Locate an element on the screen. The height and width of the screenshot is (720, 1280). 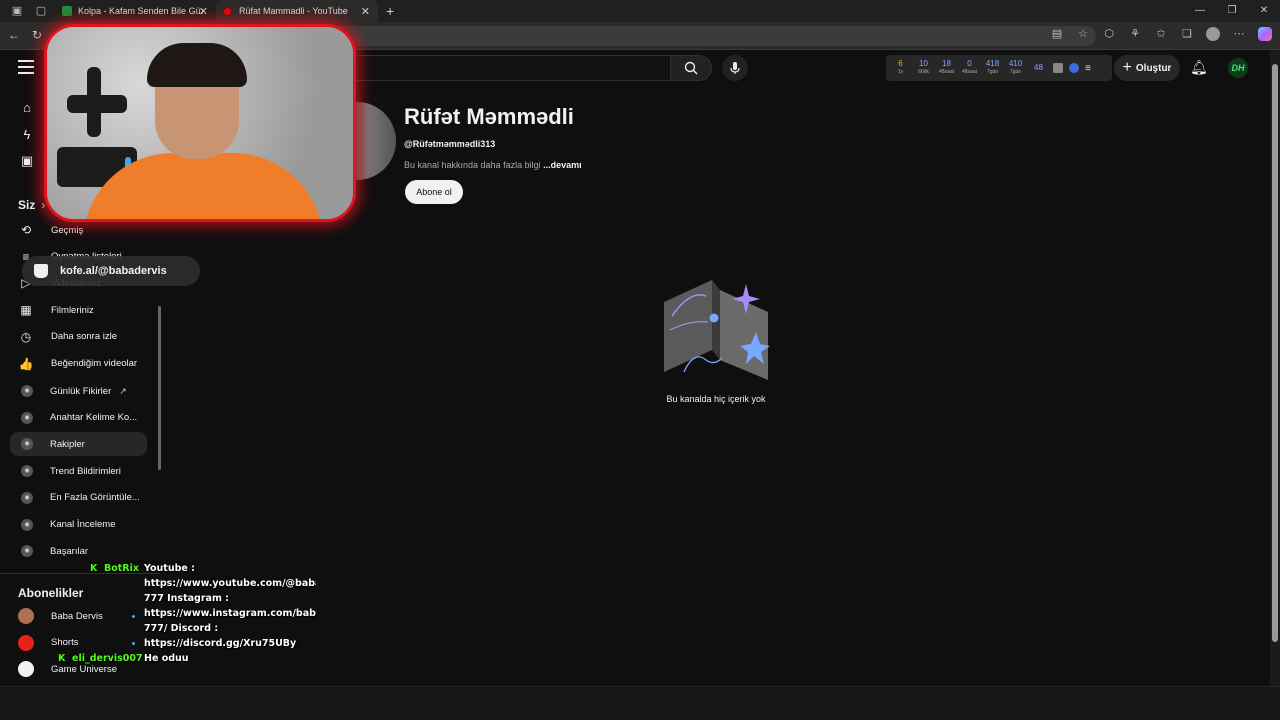
stat-counter: 48 is located at coordinates (1038, 68).